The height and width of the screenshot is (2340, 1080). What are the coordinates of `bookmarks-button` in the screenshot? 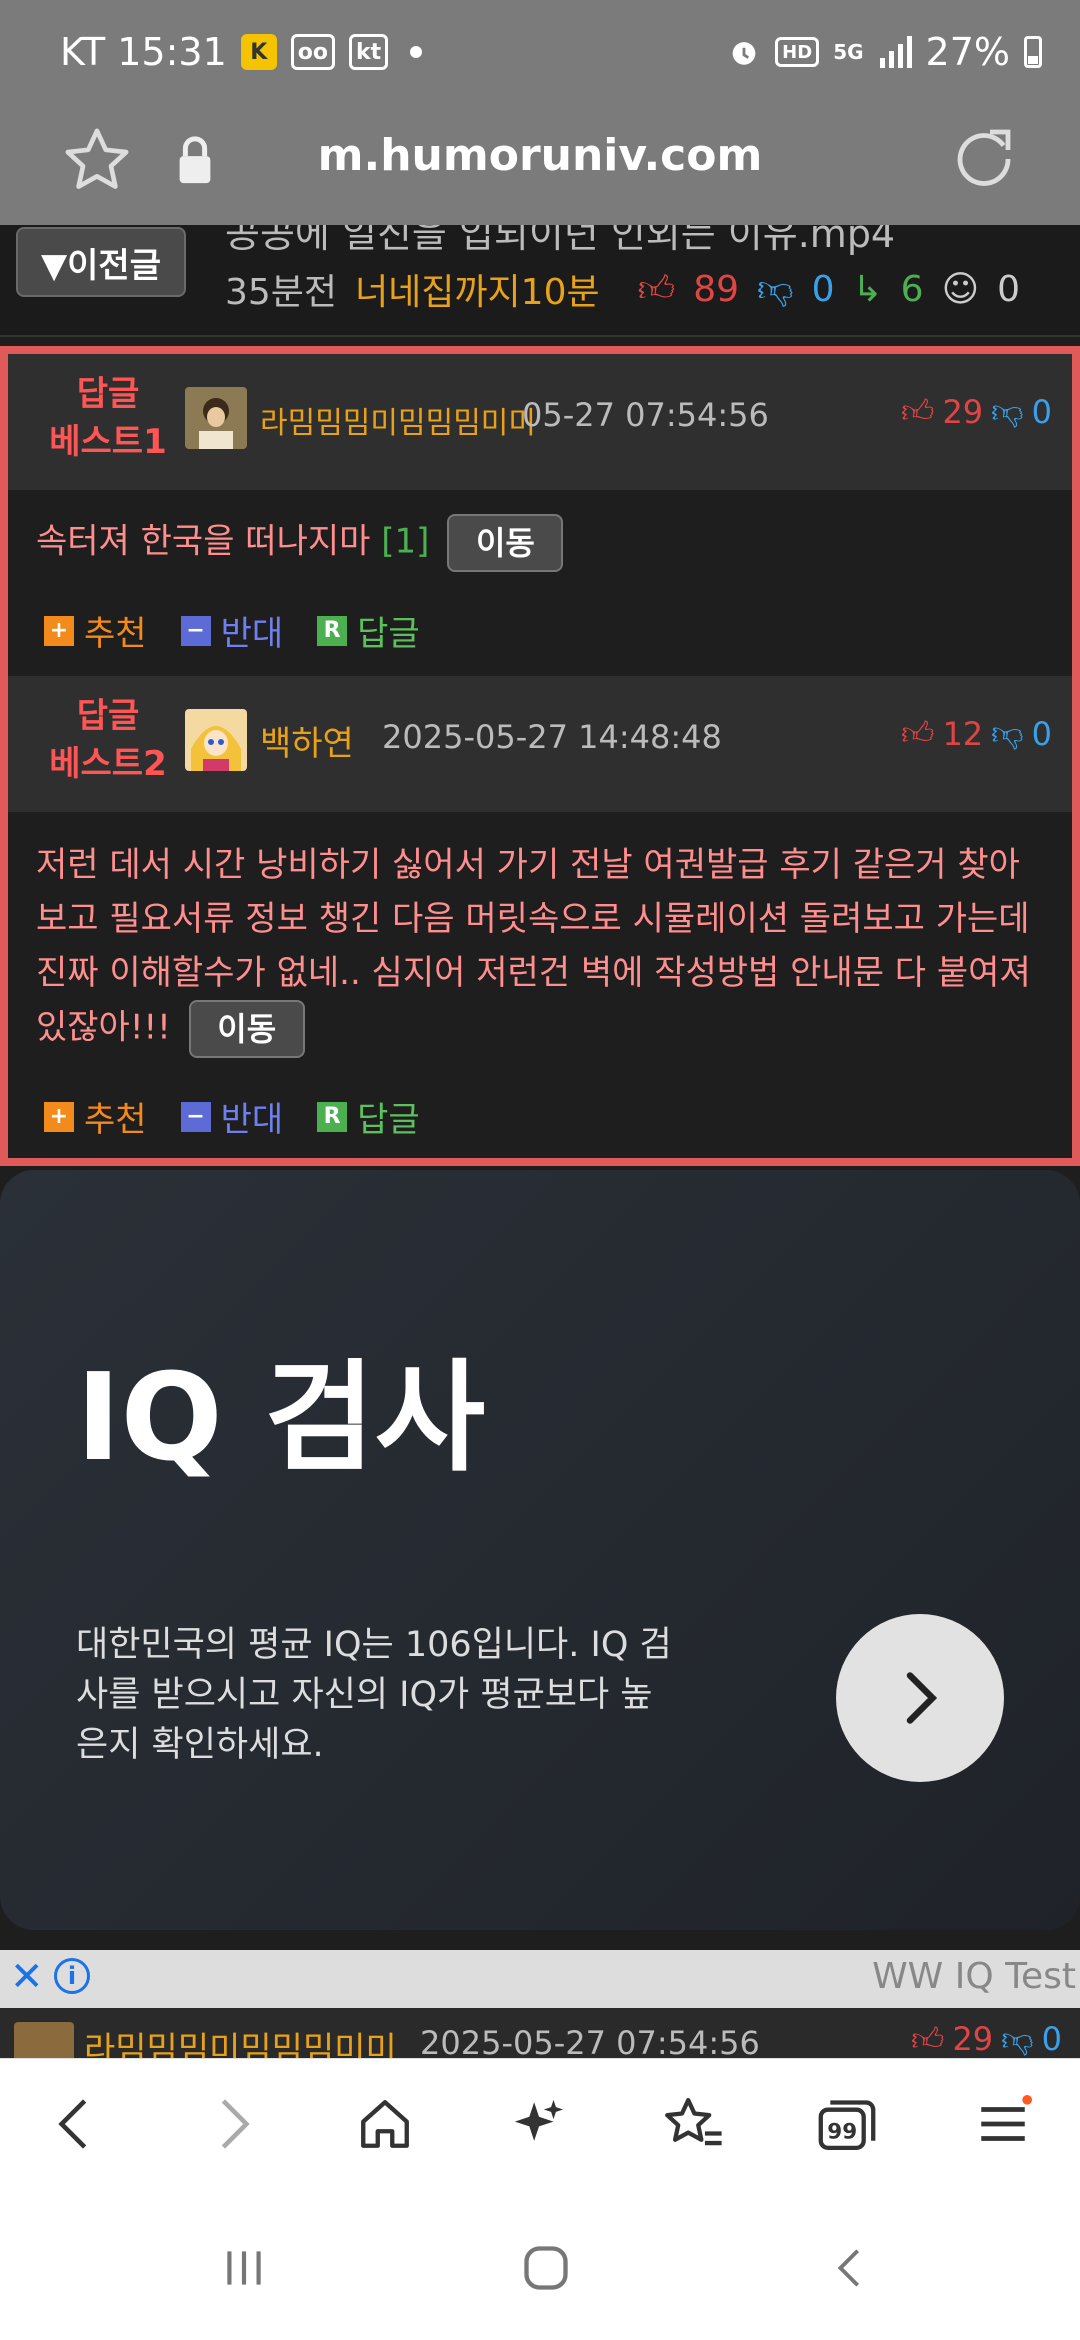 It's located at (693, 2124).